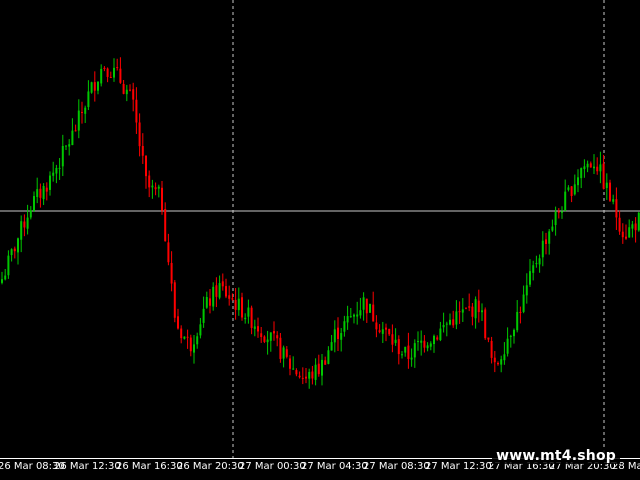 The height and width of the screenshot is (480, 640). I want to click on watermark-text: www.mt4.shop, so click(556, 456).